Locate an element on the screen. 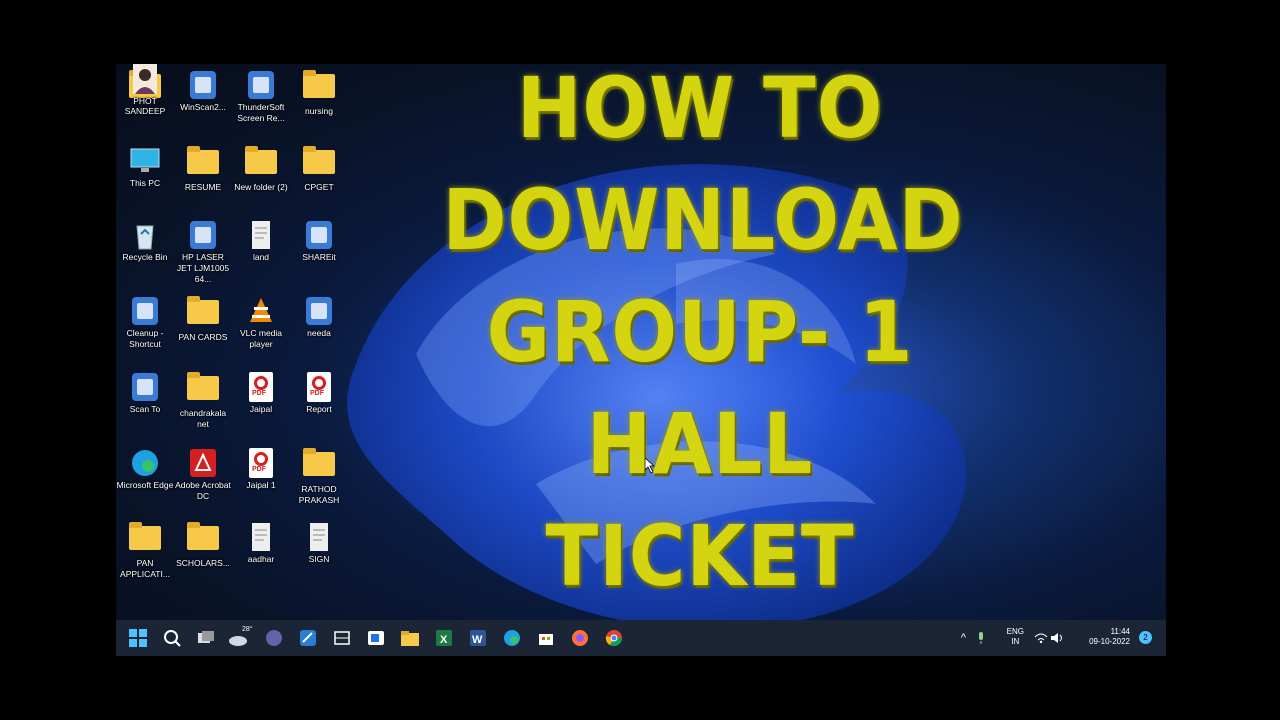  desktop-icon: Microsoft Edge is located at coordinates (145, 469).